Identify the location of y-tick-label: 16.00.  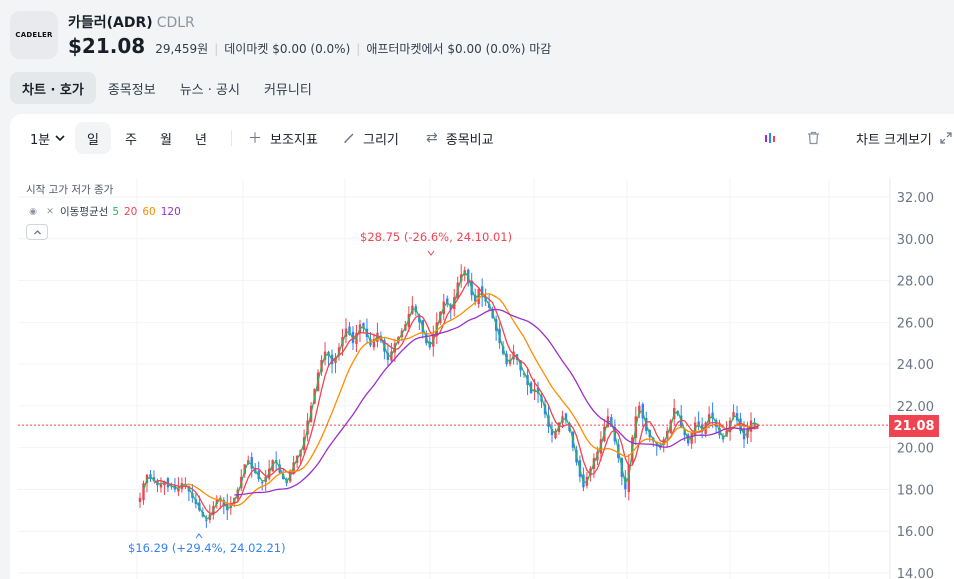
(915, 532).